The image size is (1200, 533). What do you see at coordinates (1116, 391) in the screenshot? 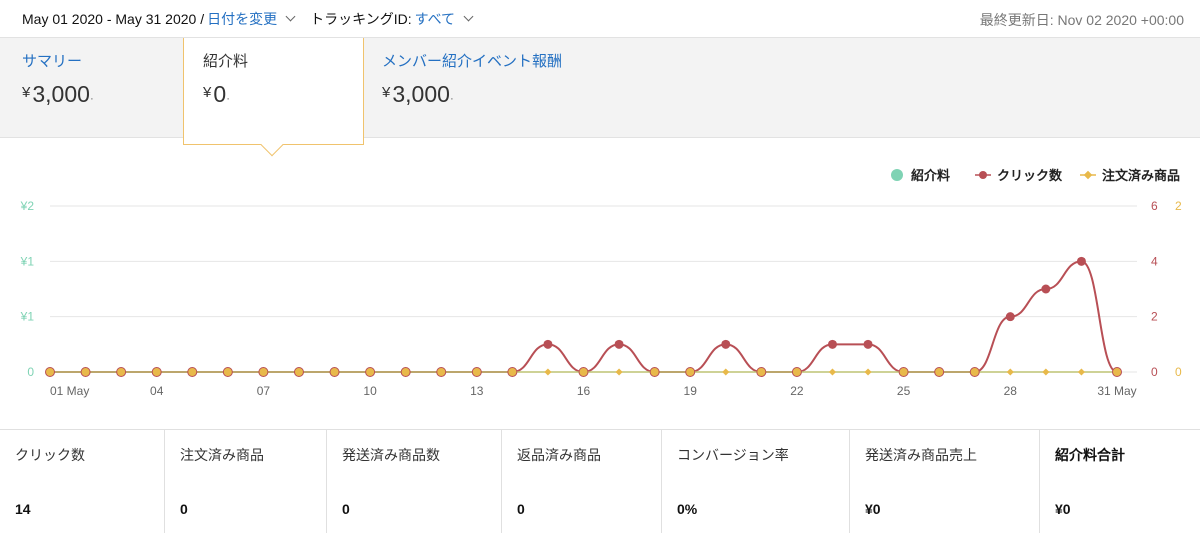
I see `x-tick-label: 31 May` at bounding box center [1116, 391].